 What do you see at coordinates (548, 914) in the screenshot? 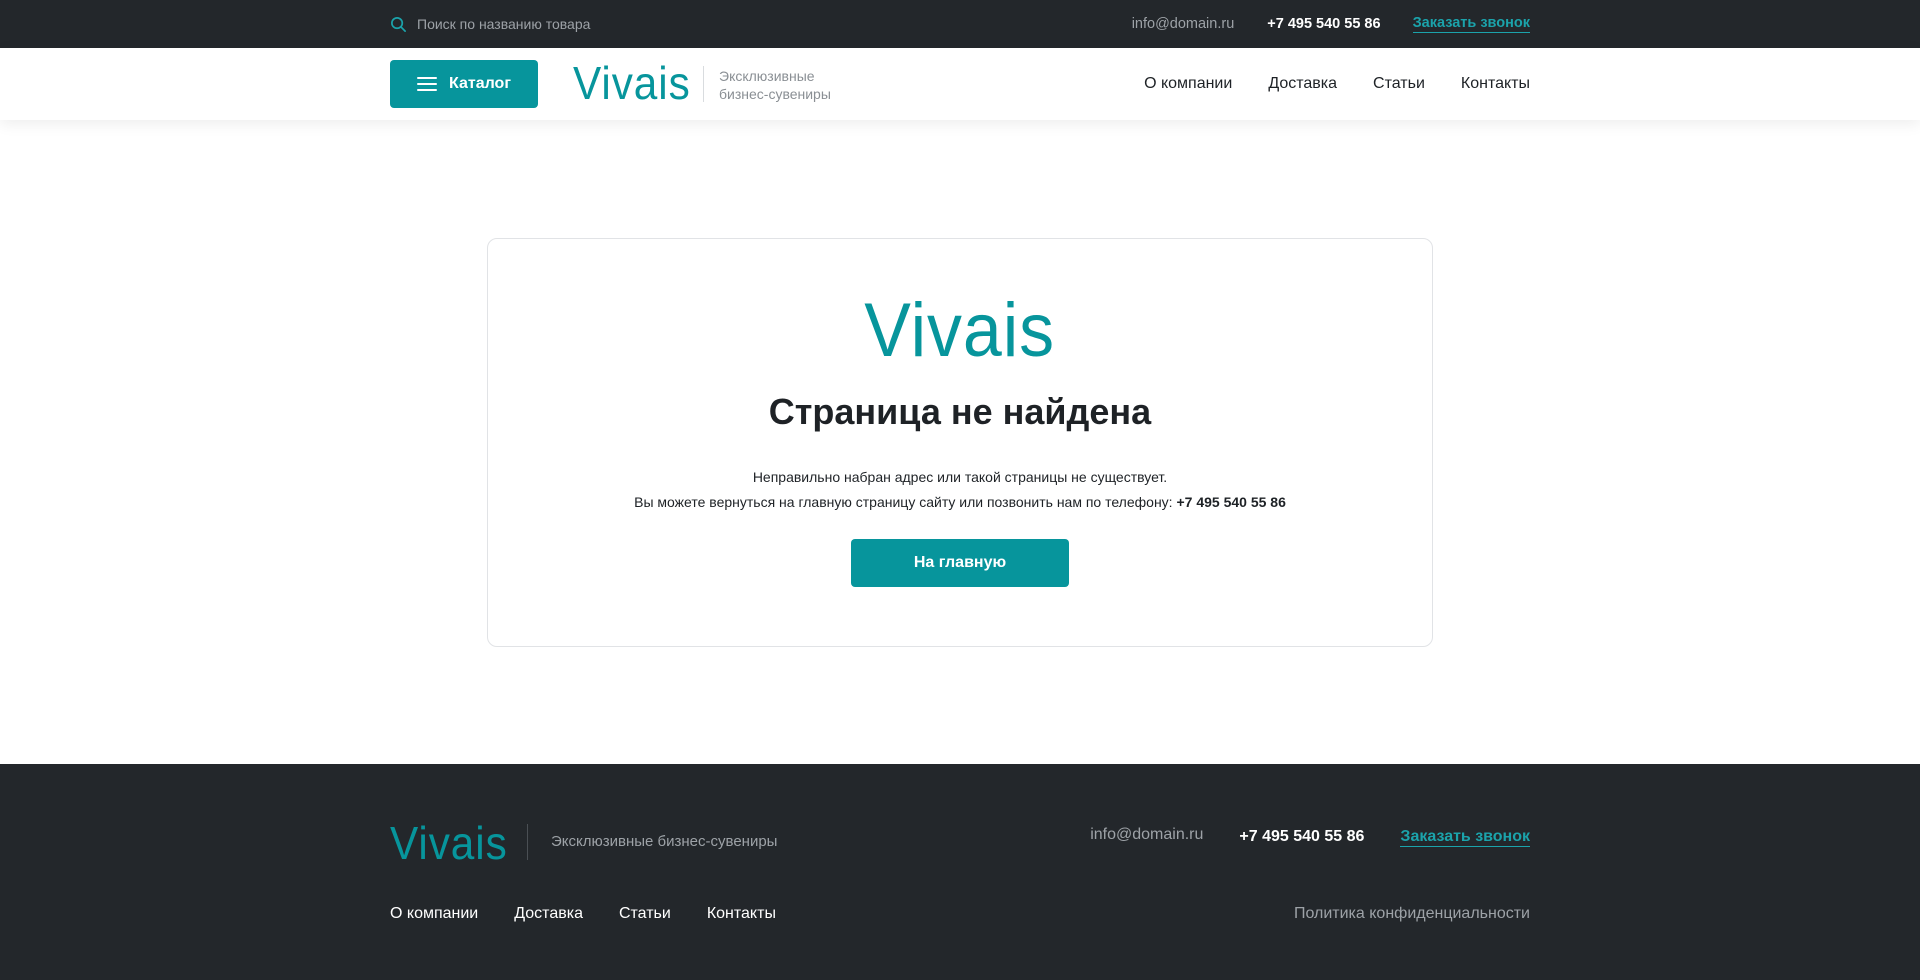
I see `footer-nav-item-delivery: Доставка` at bounding box center [548, 914].